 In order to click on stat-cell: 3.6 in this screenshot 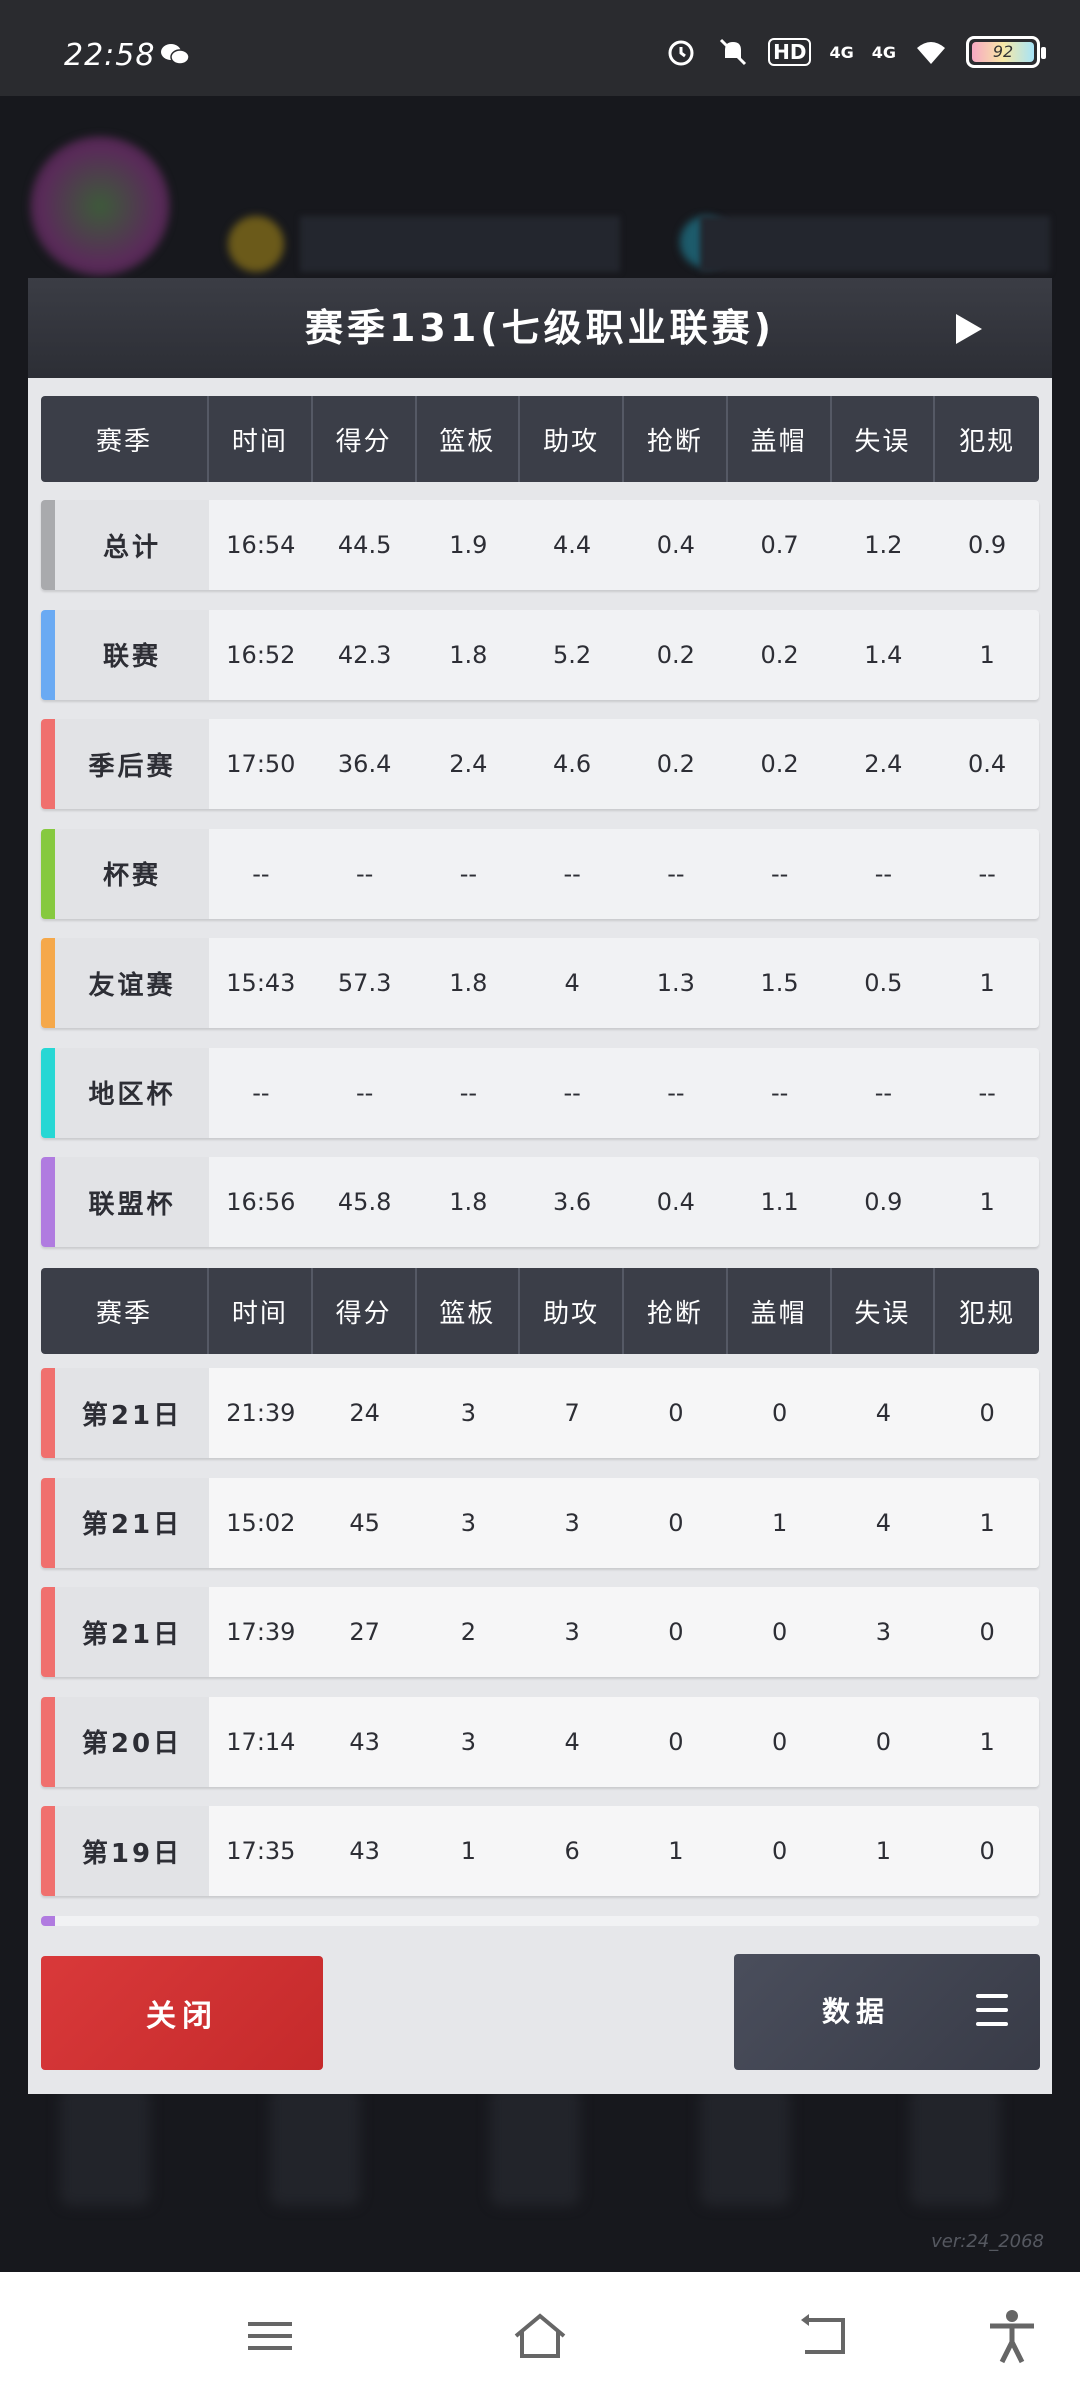, I will do `click(572, 1202)`.